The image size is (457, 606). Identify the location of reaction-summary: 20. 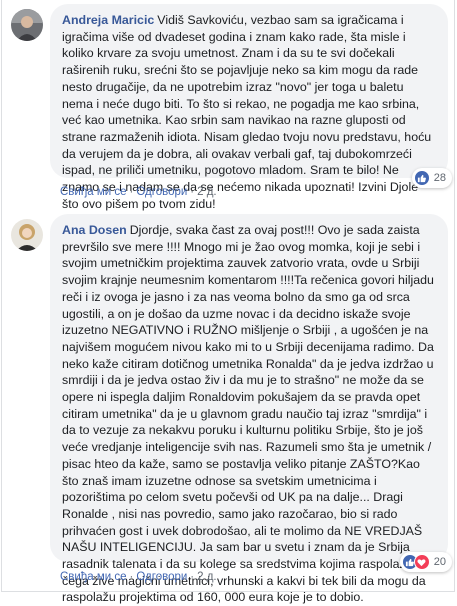
(425, 562).